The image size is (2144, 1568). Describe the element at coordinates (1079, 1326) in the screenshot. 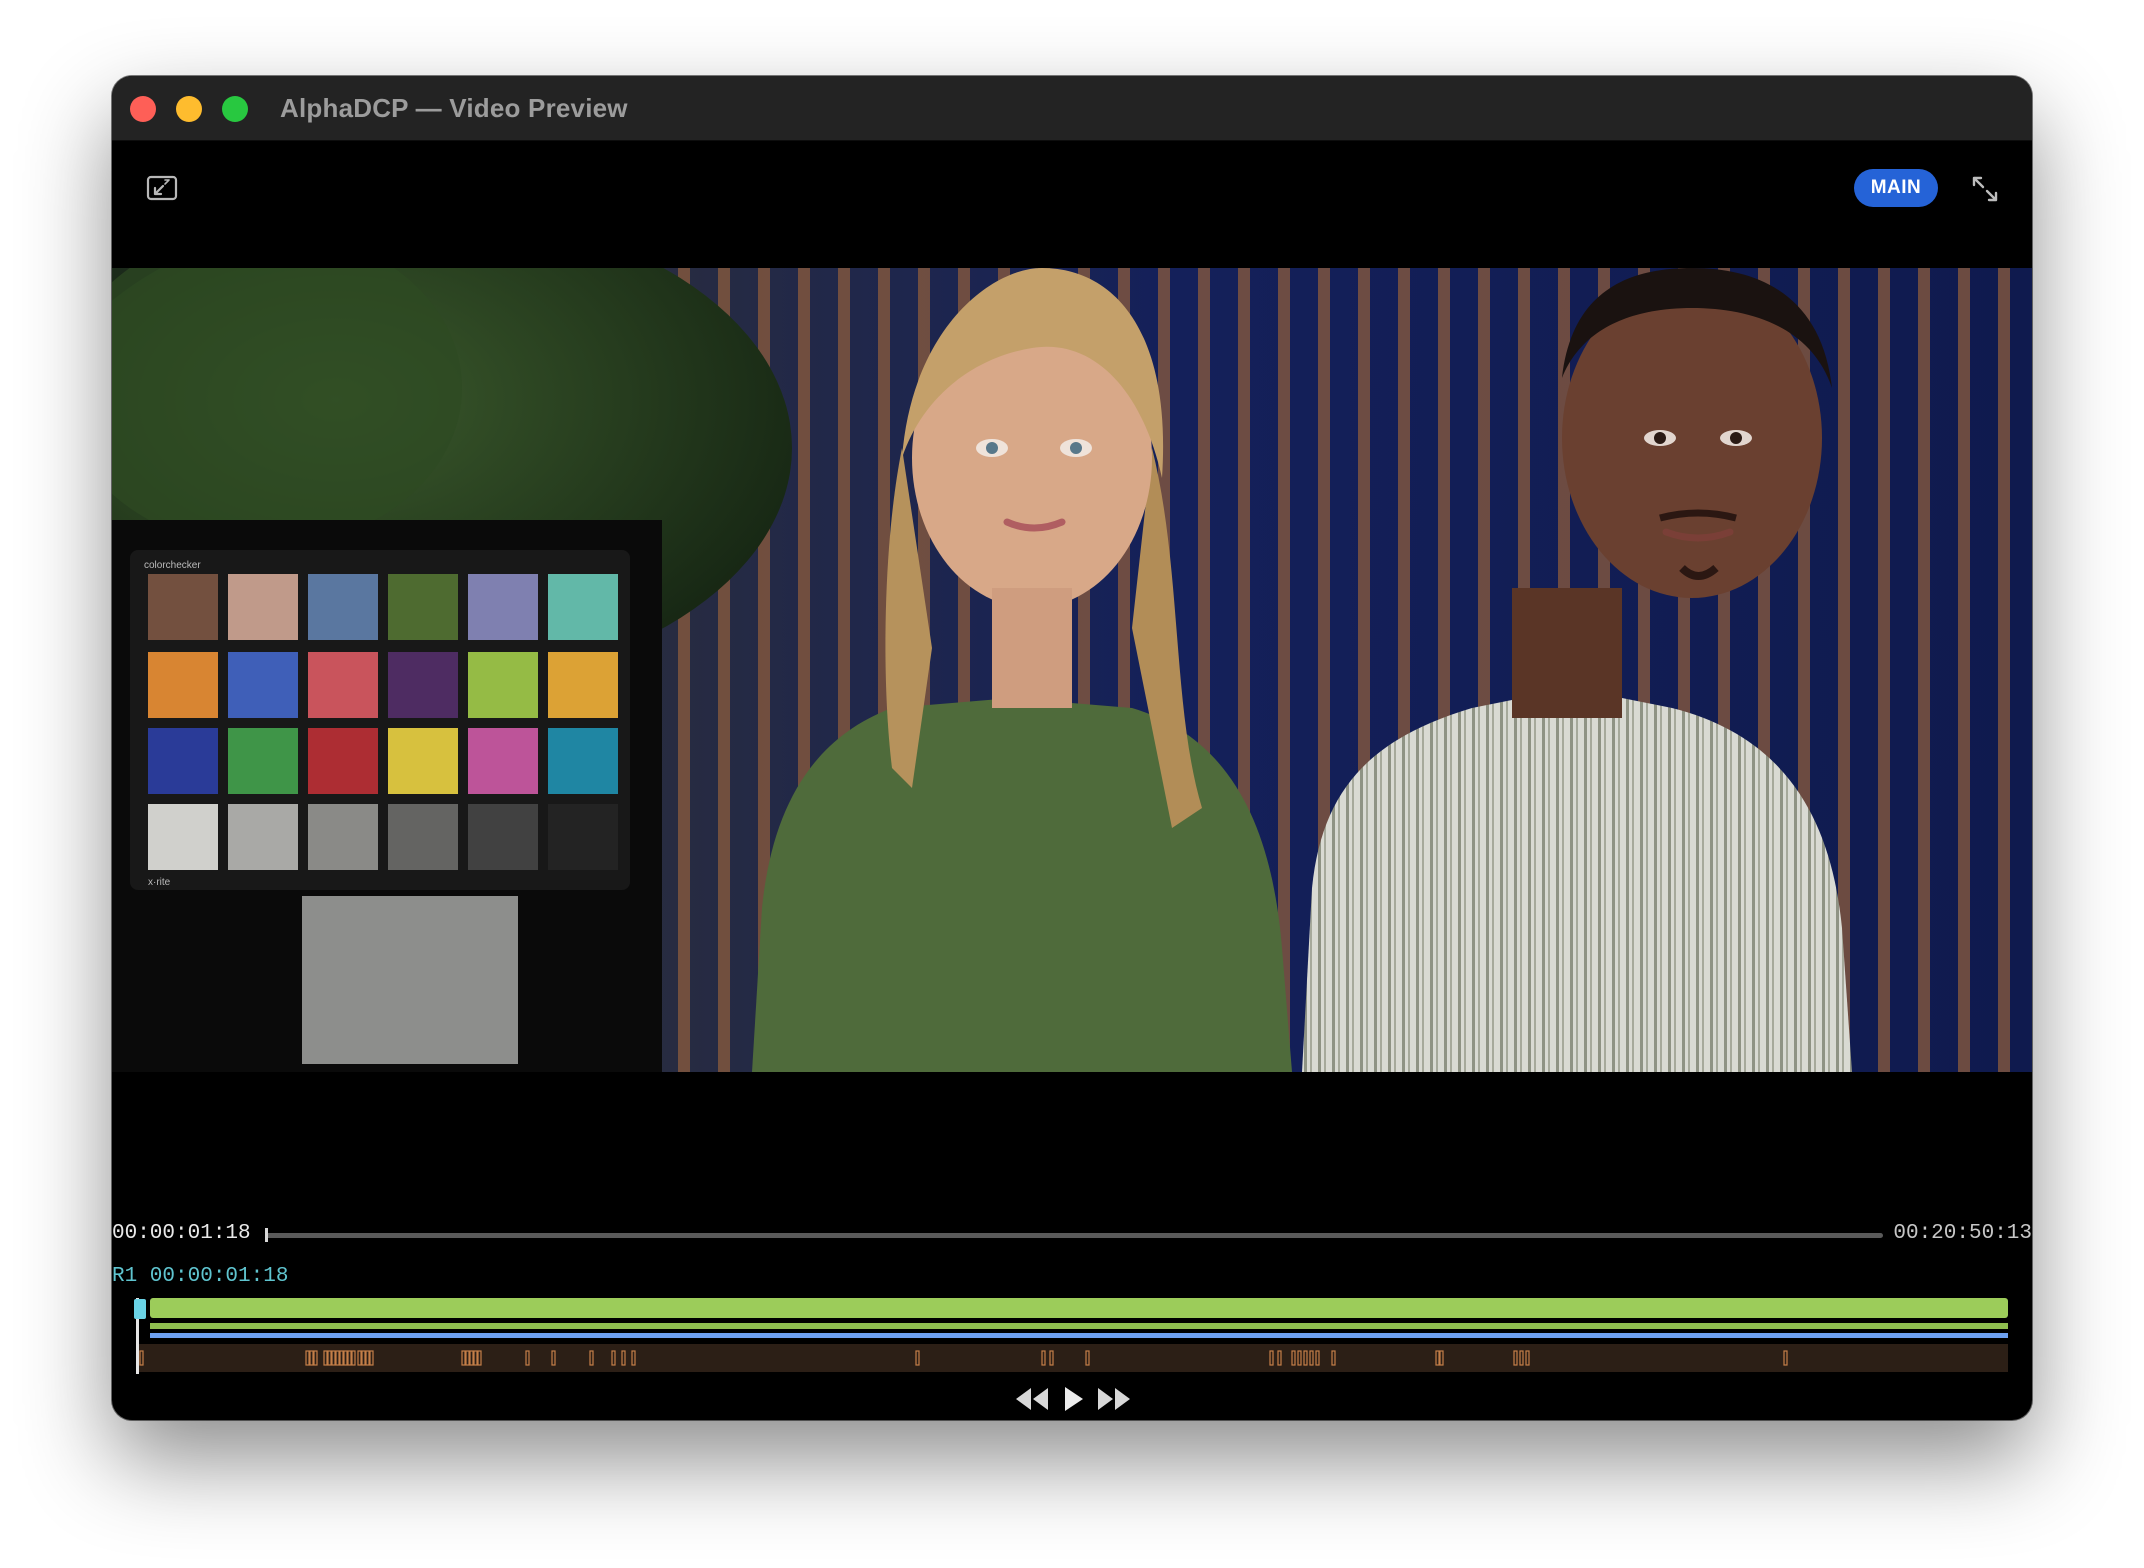

I see `timeline-sub-track` at that location.